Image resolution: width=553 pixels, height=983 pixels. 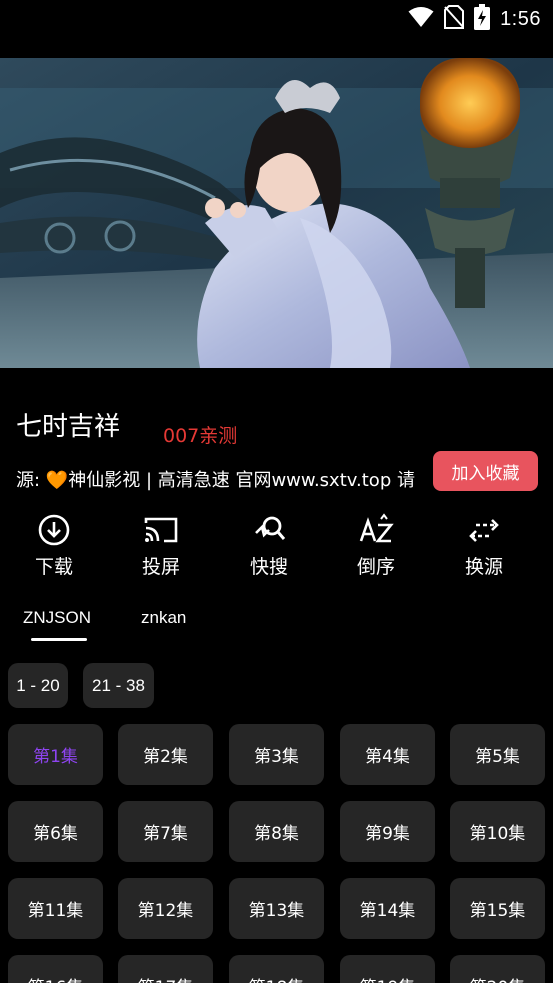 What do you see at coordinates (57, 480) in the screenshot?
I see `heart-icon: 🧡` at bounding box center [57, 480].